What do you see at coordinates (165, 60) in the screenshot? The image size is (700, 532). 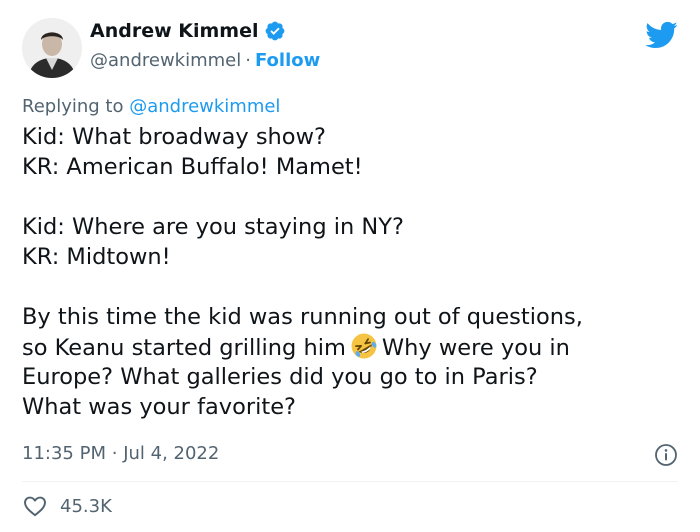 I see `author-handle: @andrewkimmel` at bounding box center [165, 60].